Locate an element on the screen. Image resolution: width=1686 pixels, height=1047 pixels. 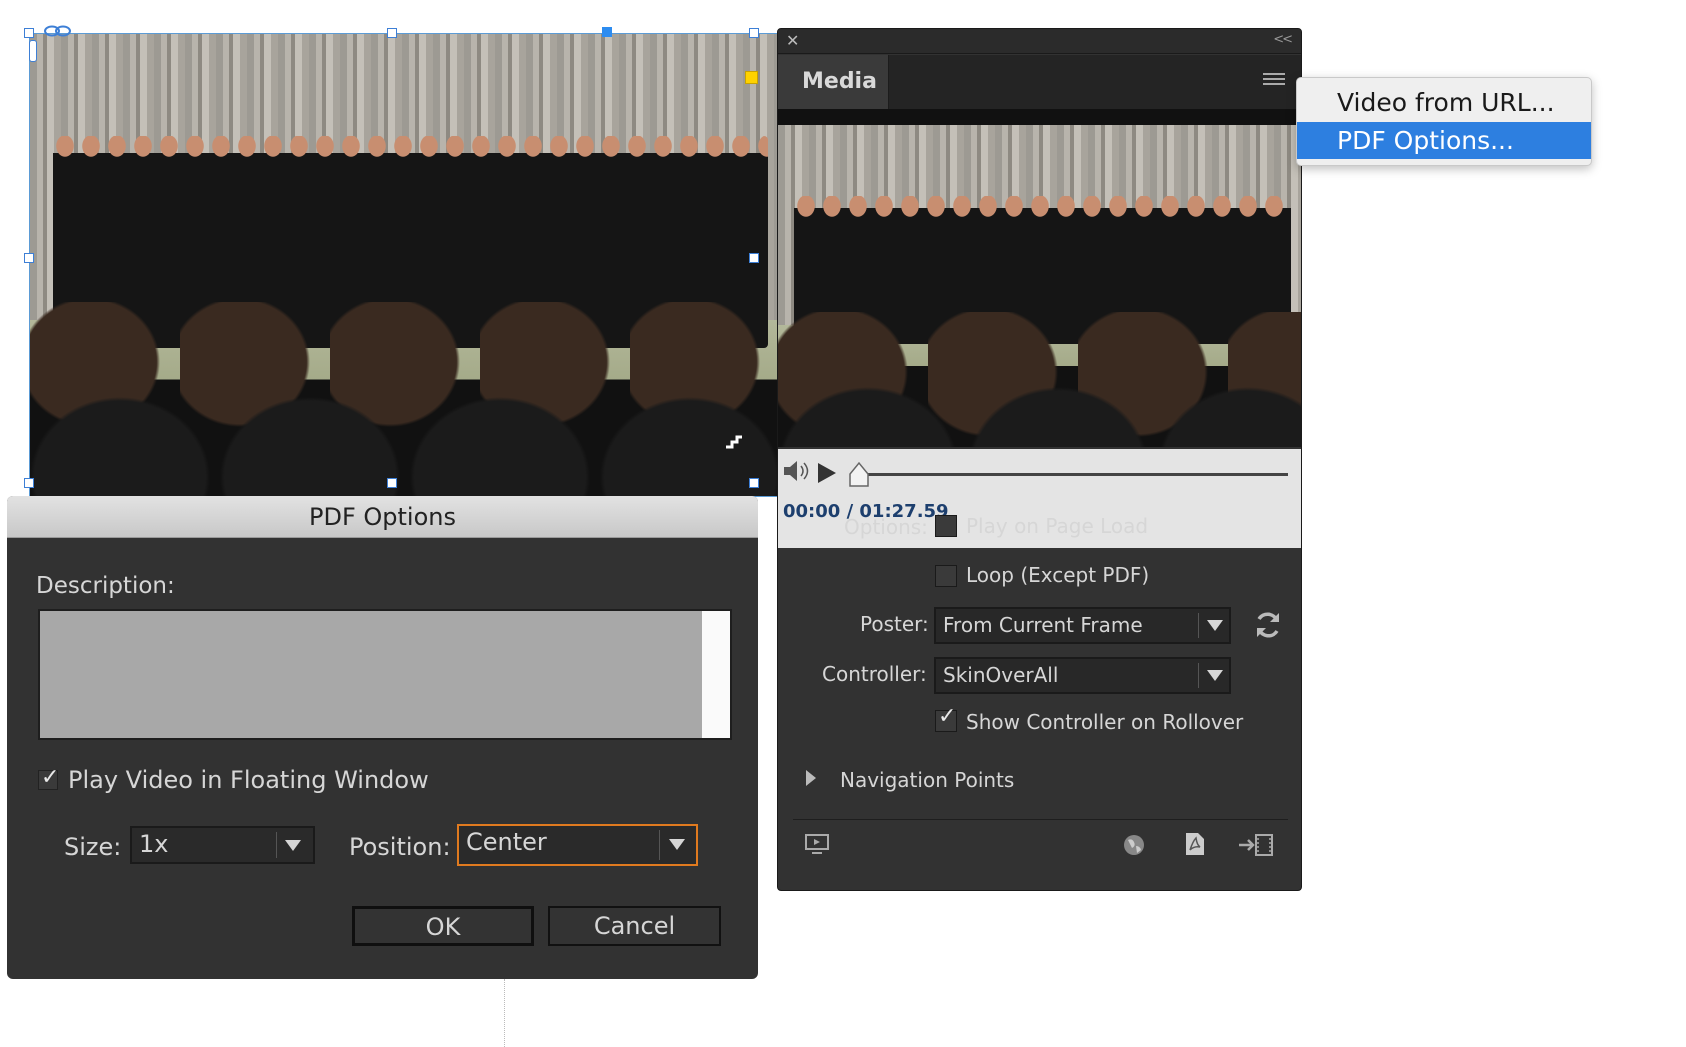
selection-handle-reference-point is located at coordinates (607, 32).